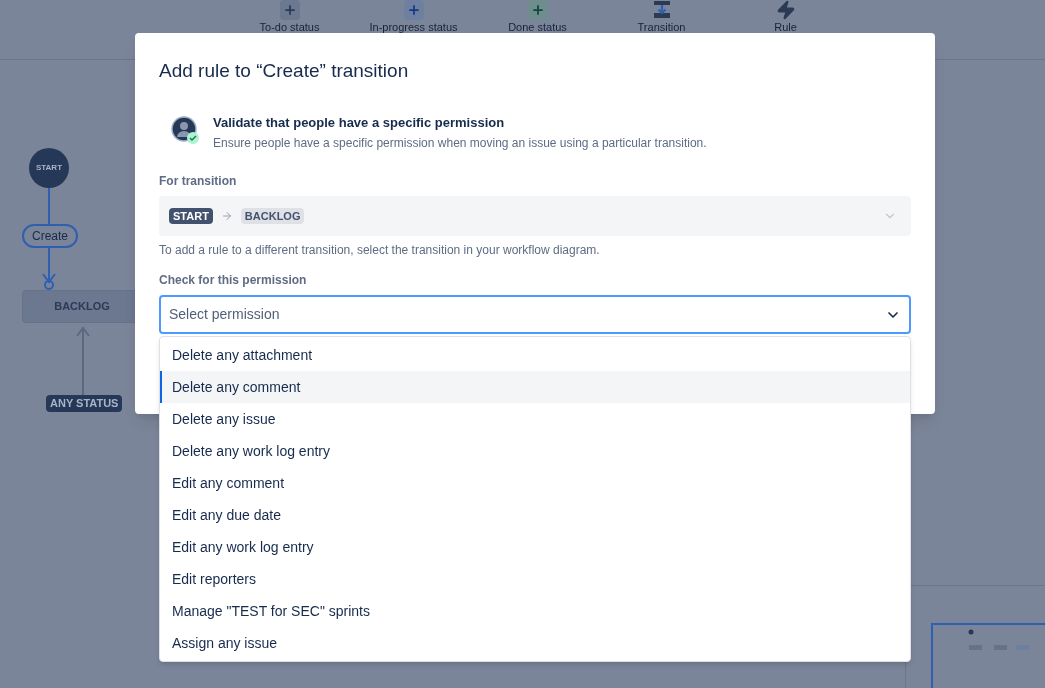 The image size is (1045, 688). What do you see at coordinates (661, 10) in the screenshot?
I see `download-tray-icon` at bounding box center [661, 10].